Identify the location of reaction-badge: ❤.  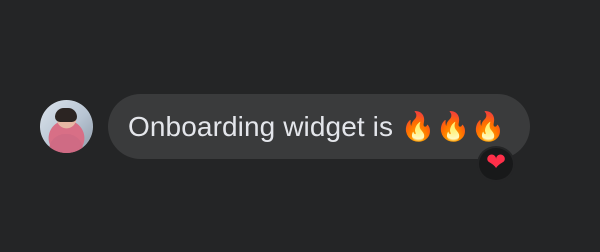
(496, 164).